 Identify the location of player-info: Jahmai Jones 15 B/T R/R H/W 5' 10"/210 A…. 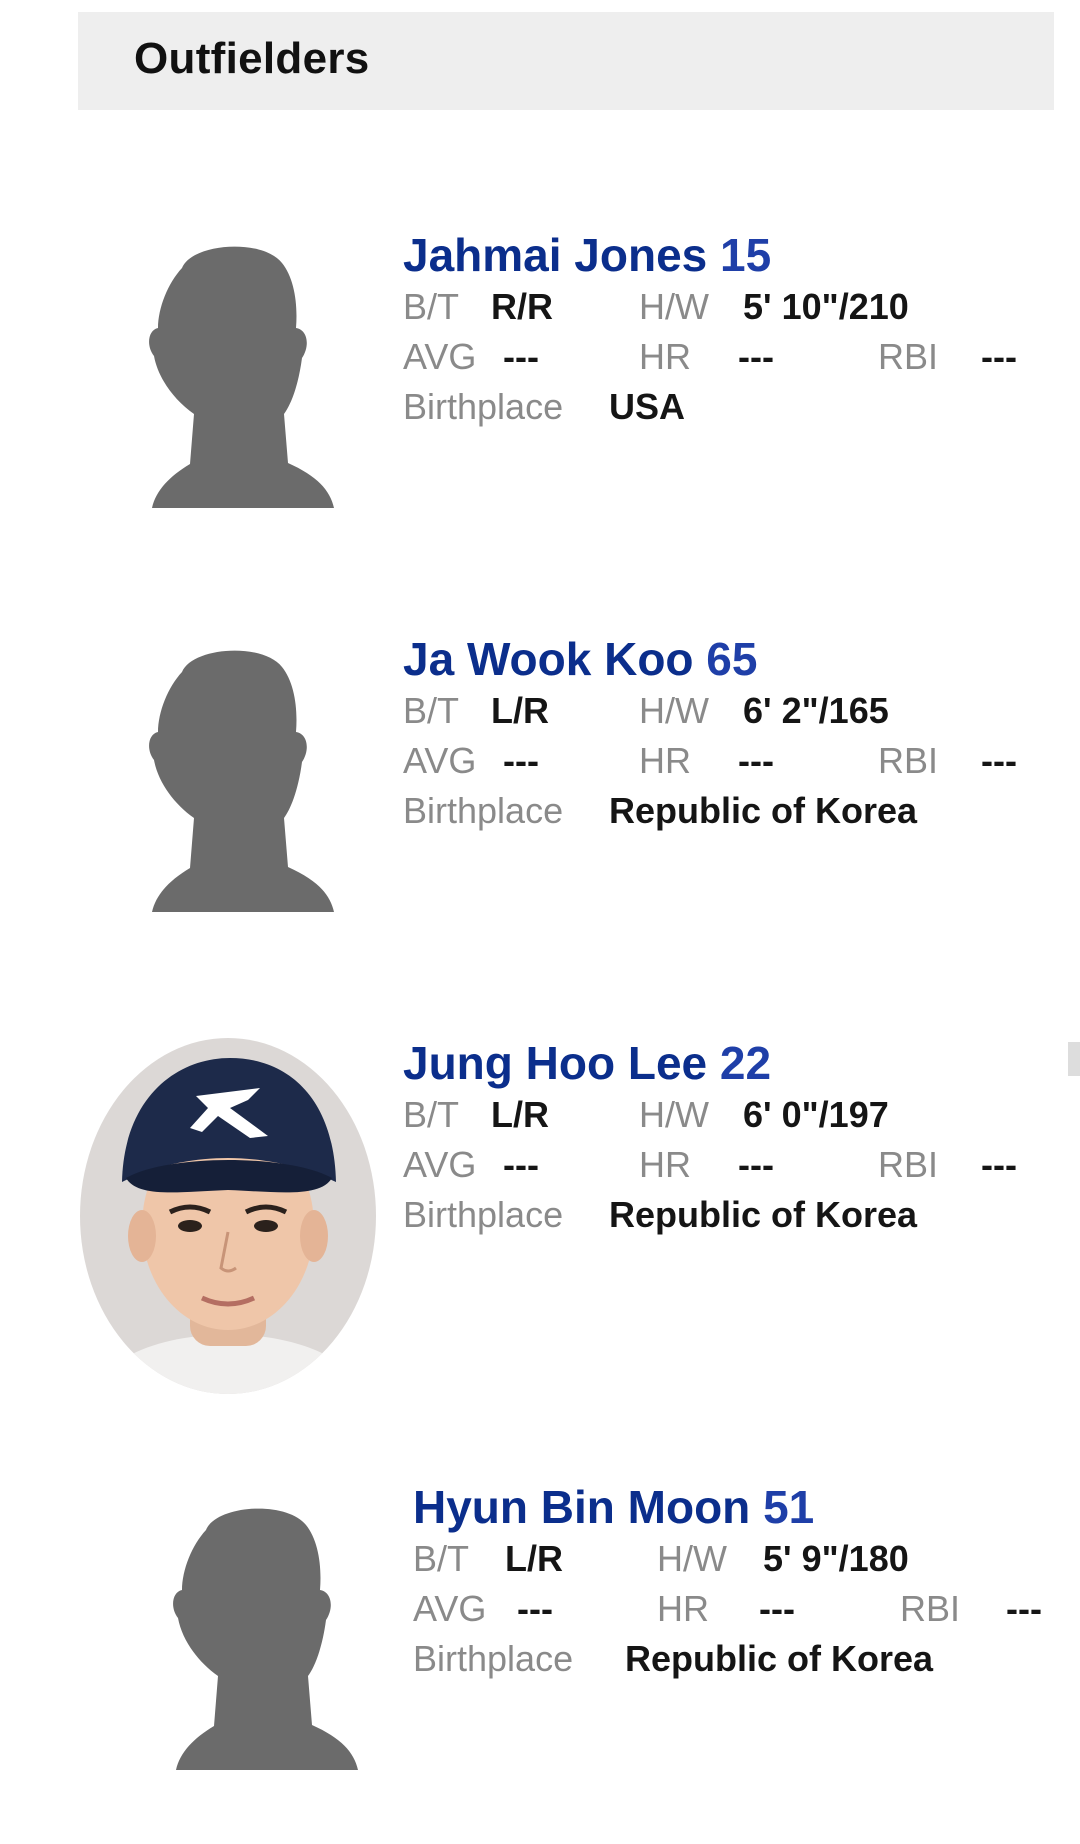
(733, 330).